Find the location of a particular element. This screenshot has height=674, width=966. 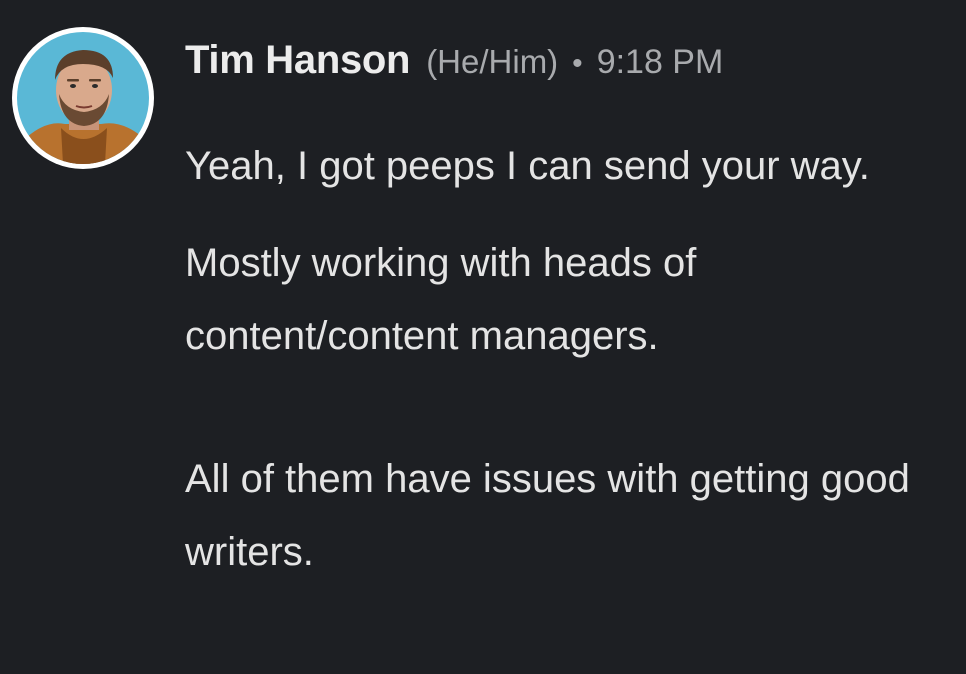

avatar is located at coordinates (83, 98).